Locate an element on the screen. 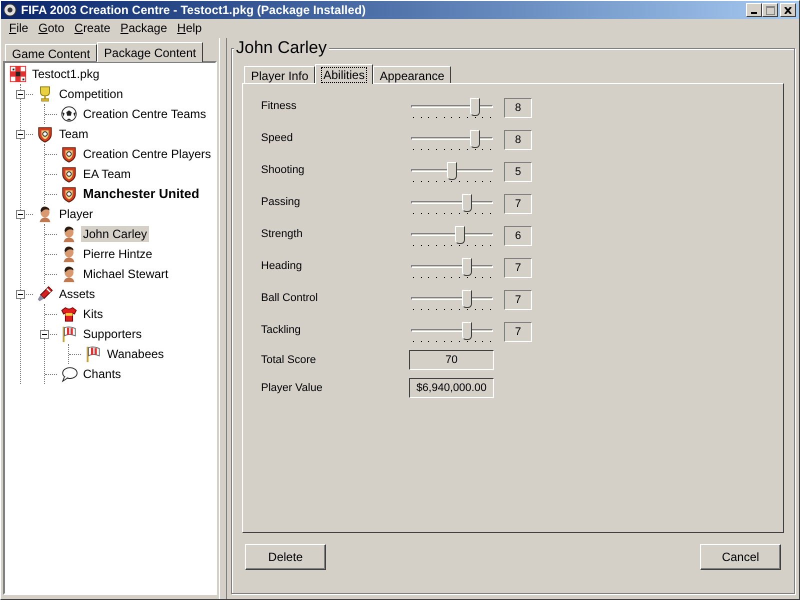 The image size is (800, 600). group-title: John Carley is located at coordinates (281, 48).